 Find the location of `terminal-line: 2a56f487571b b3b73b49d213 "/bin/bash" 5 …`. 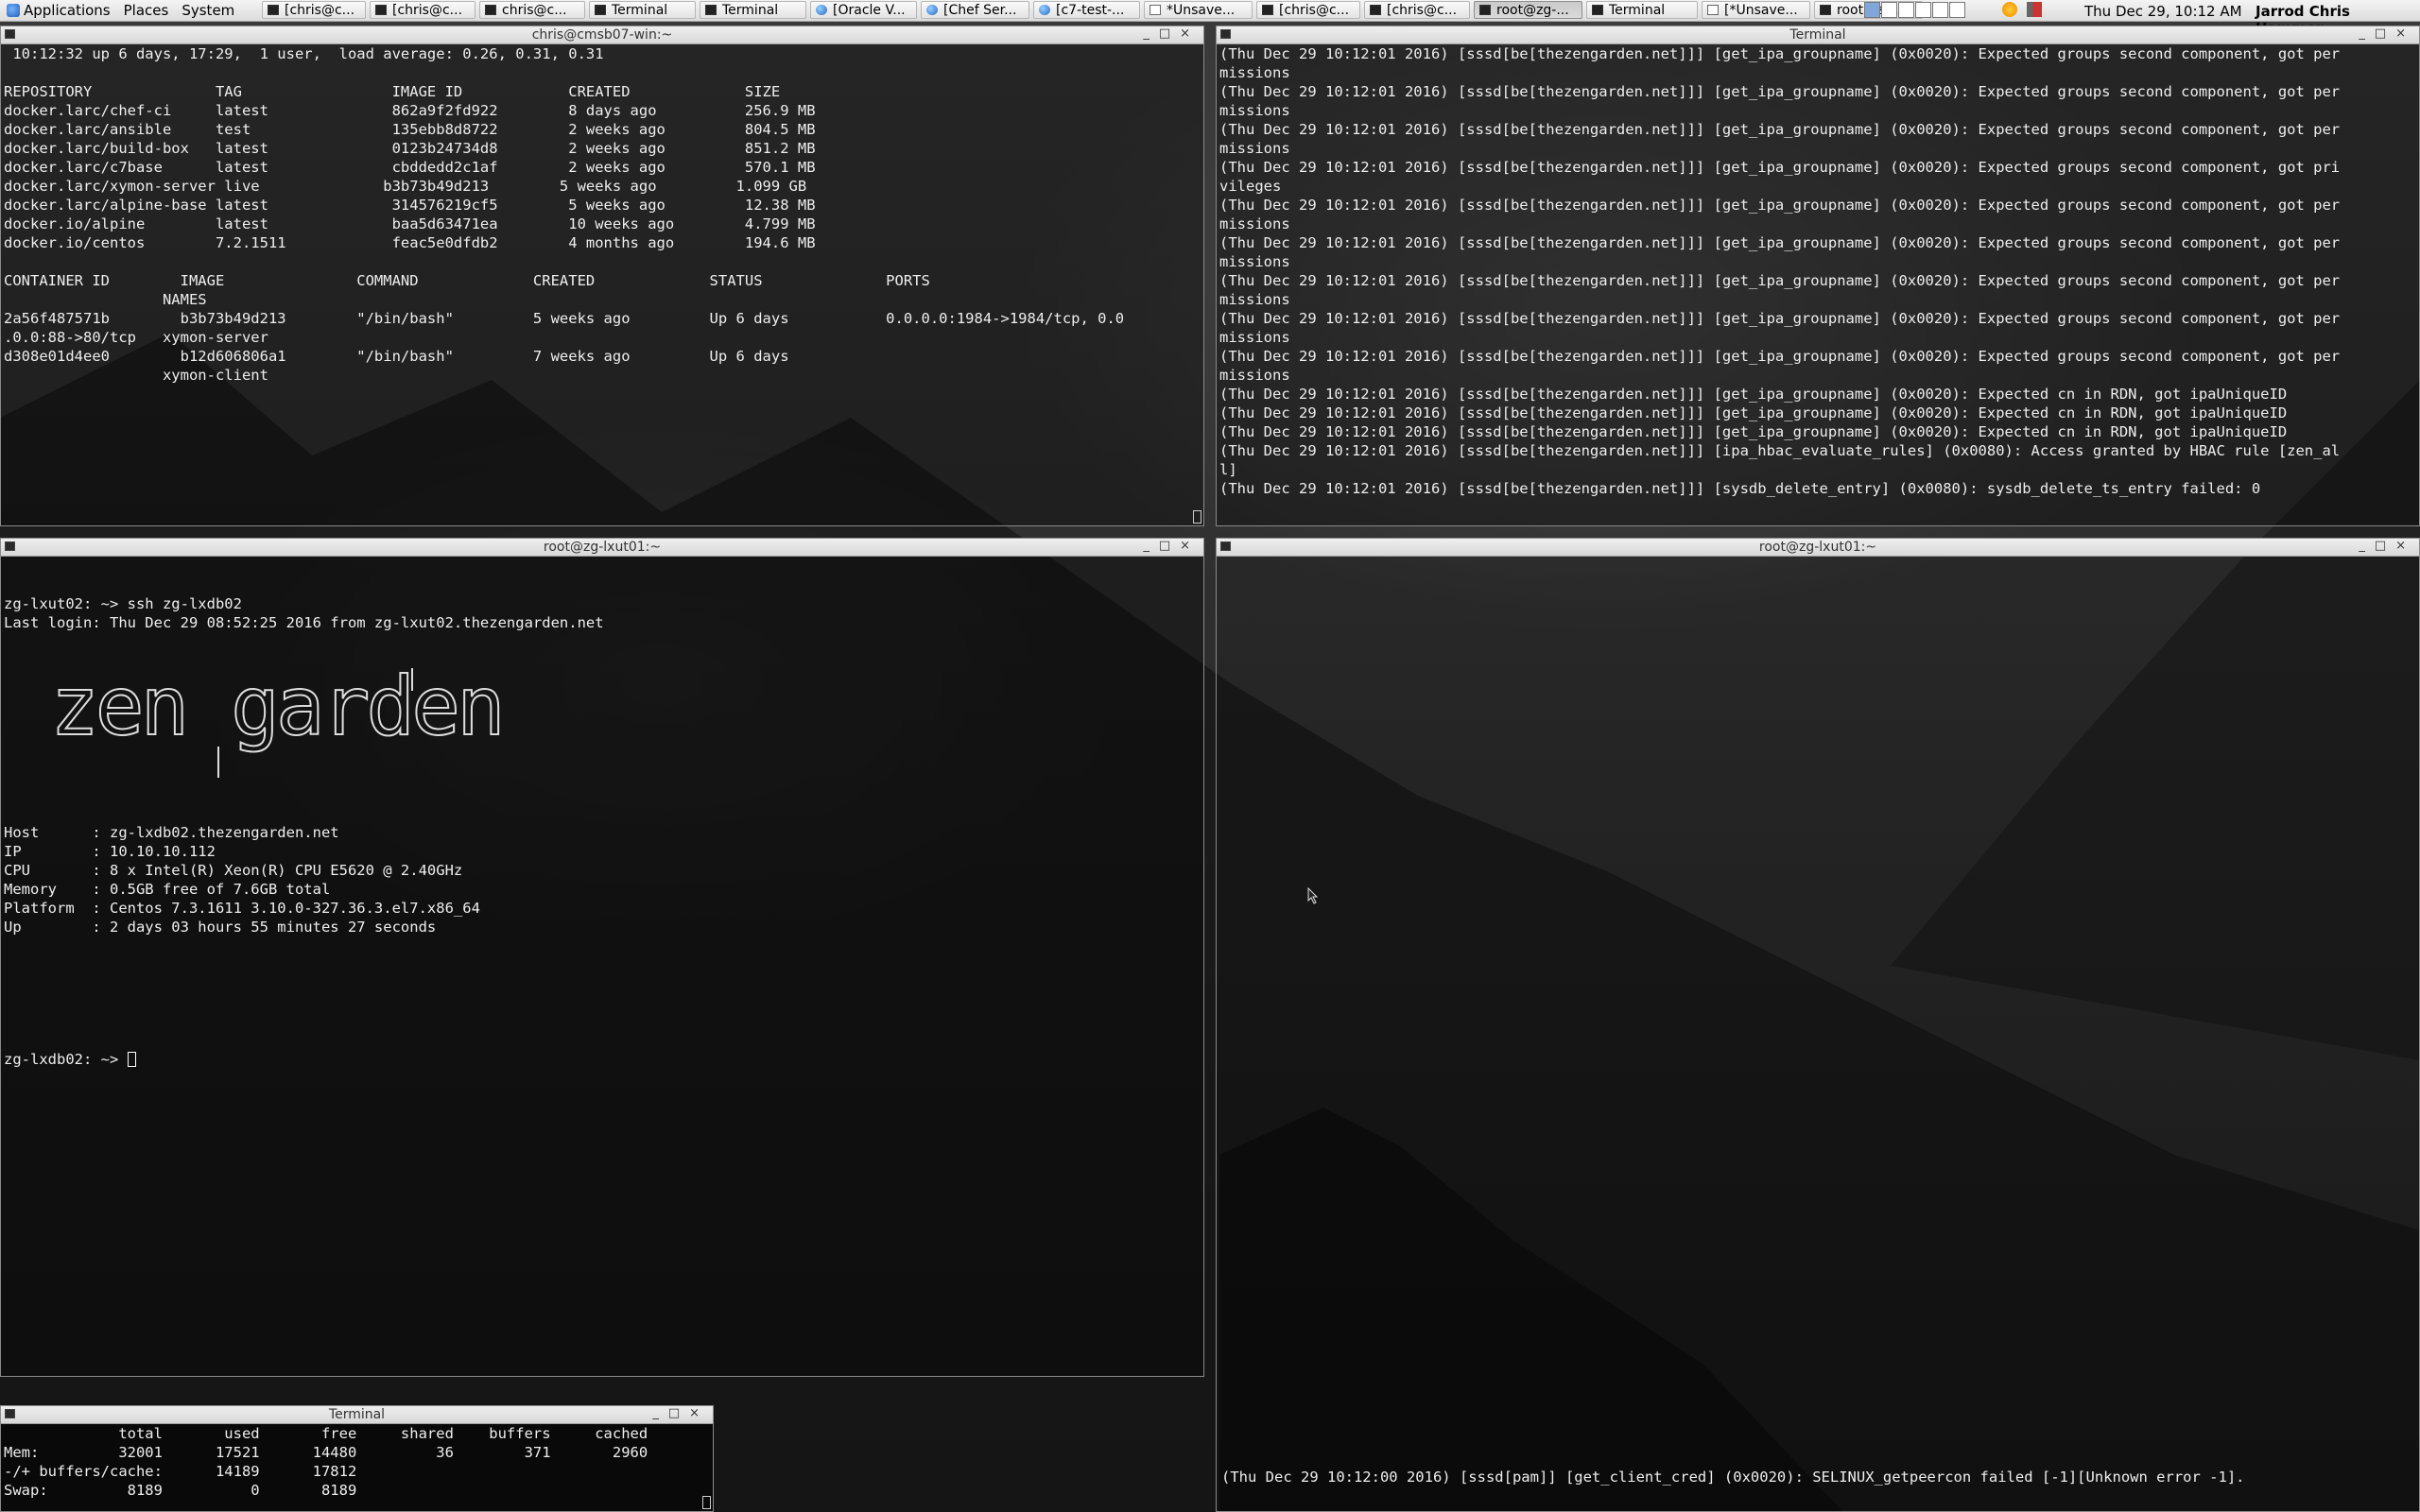

terminal-line: 2a56f487571b b3b73b49d213 "/bin/bash" 5 … is located at coordinates (564, 318).